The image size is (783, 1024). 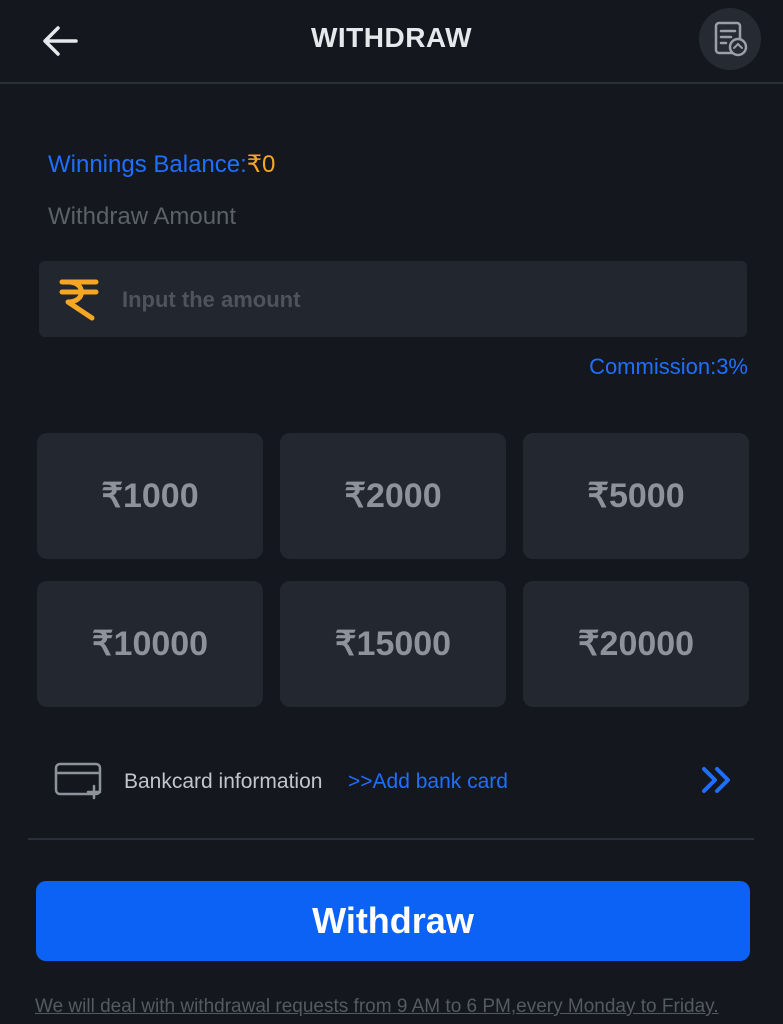 I want to click on page-title: WITHDRAW, so click(x=391, y=37).